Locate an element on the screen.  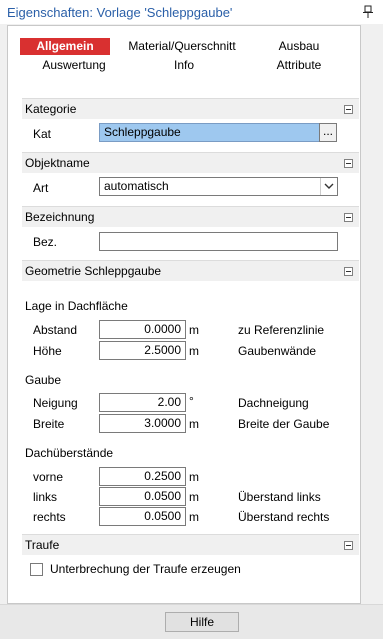
abstand-label: Abstand is located at coordinates (55, 330).